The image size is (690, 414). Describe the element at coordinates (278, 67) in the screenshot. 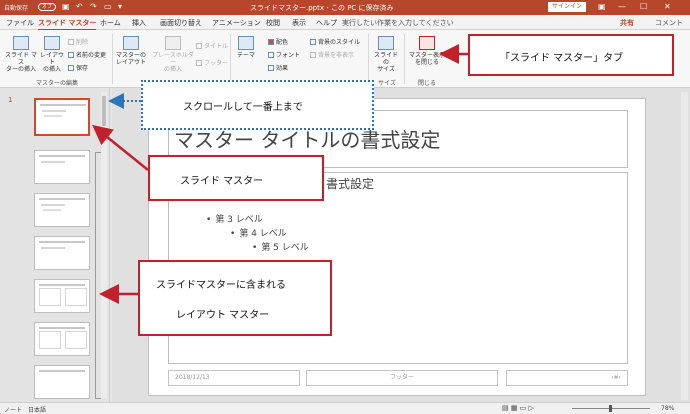

I see `effects-button: 効果` at that location.